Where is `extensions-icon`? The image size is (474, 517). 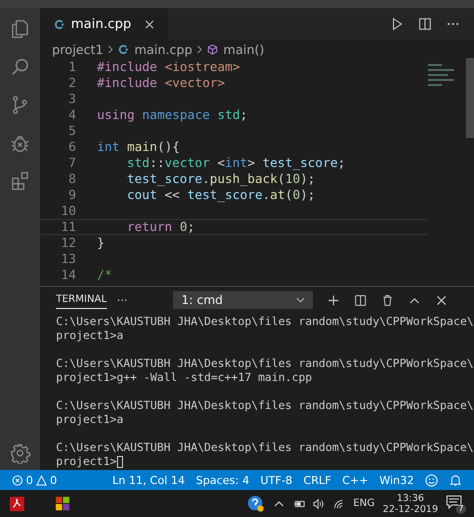 extensions-icon is located at coordinates (20, 181).